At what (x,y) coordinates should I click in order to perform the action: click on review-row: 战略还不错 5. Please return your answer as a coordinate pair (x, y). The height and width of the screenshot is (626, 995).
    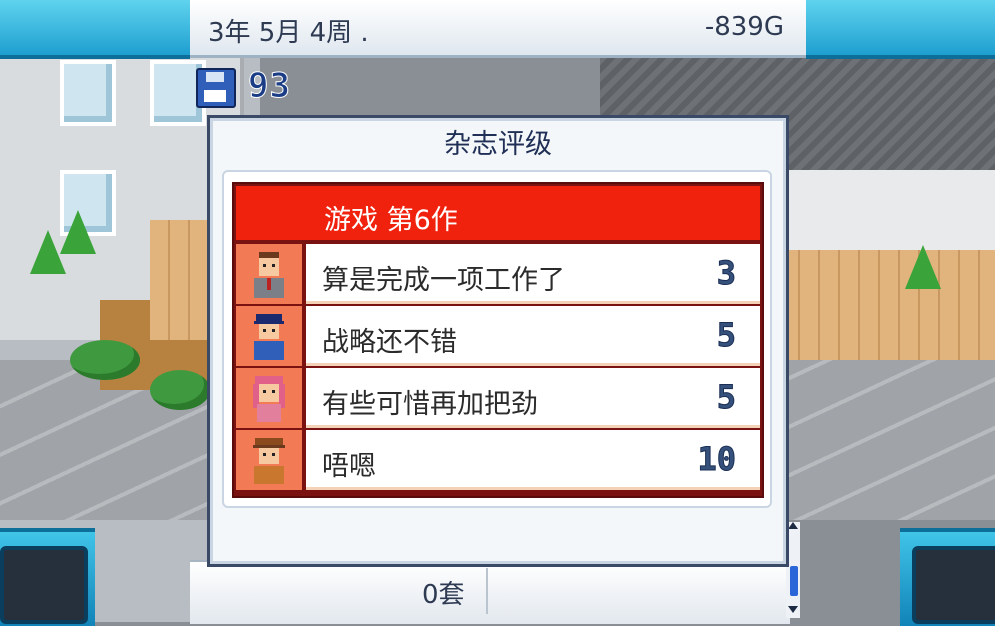
    Looking at the image, I should click on (498, 336).